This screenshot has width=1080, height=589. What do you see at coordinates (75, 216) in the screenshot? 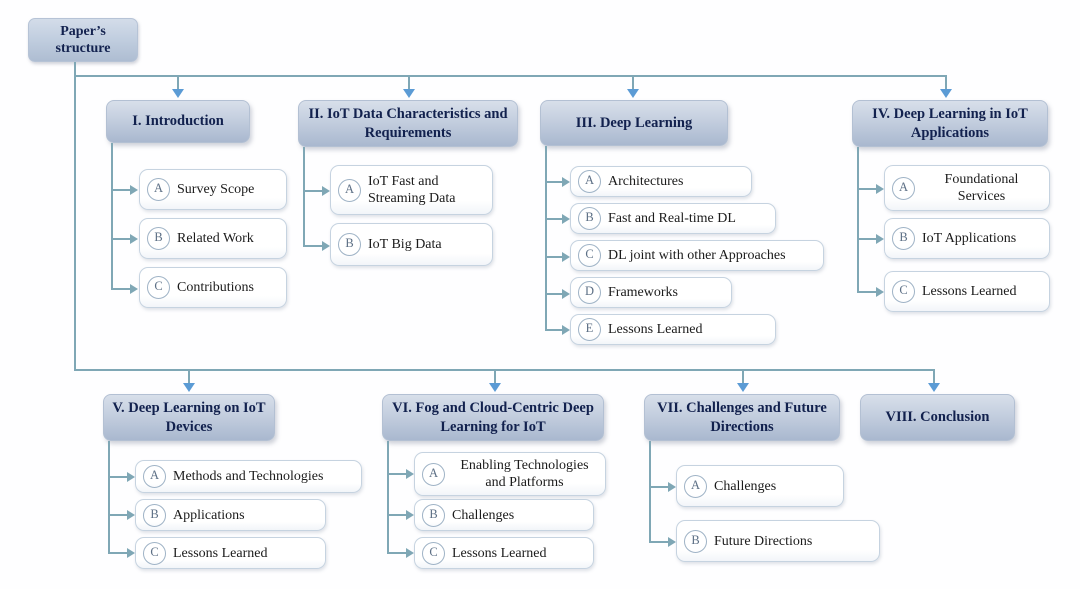
I see `trunk-vertical-from-root` at bounding box center [75, 216].